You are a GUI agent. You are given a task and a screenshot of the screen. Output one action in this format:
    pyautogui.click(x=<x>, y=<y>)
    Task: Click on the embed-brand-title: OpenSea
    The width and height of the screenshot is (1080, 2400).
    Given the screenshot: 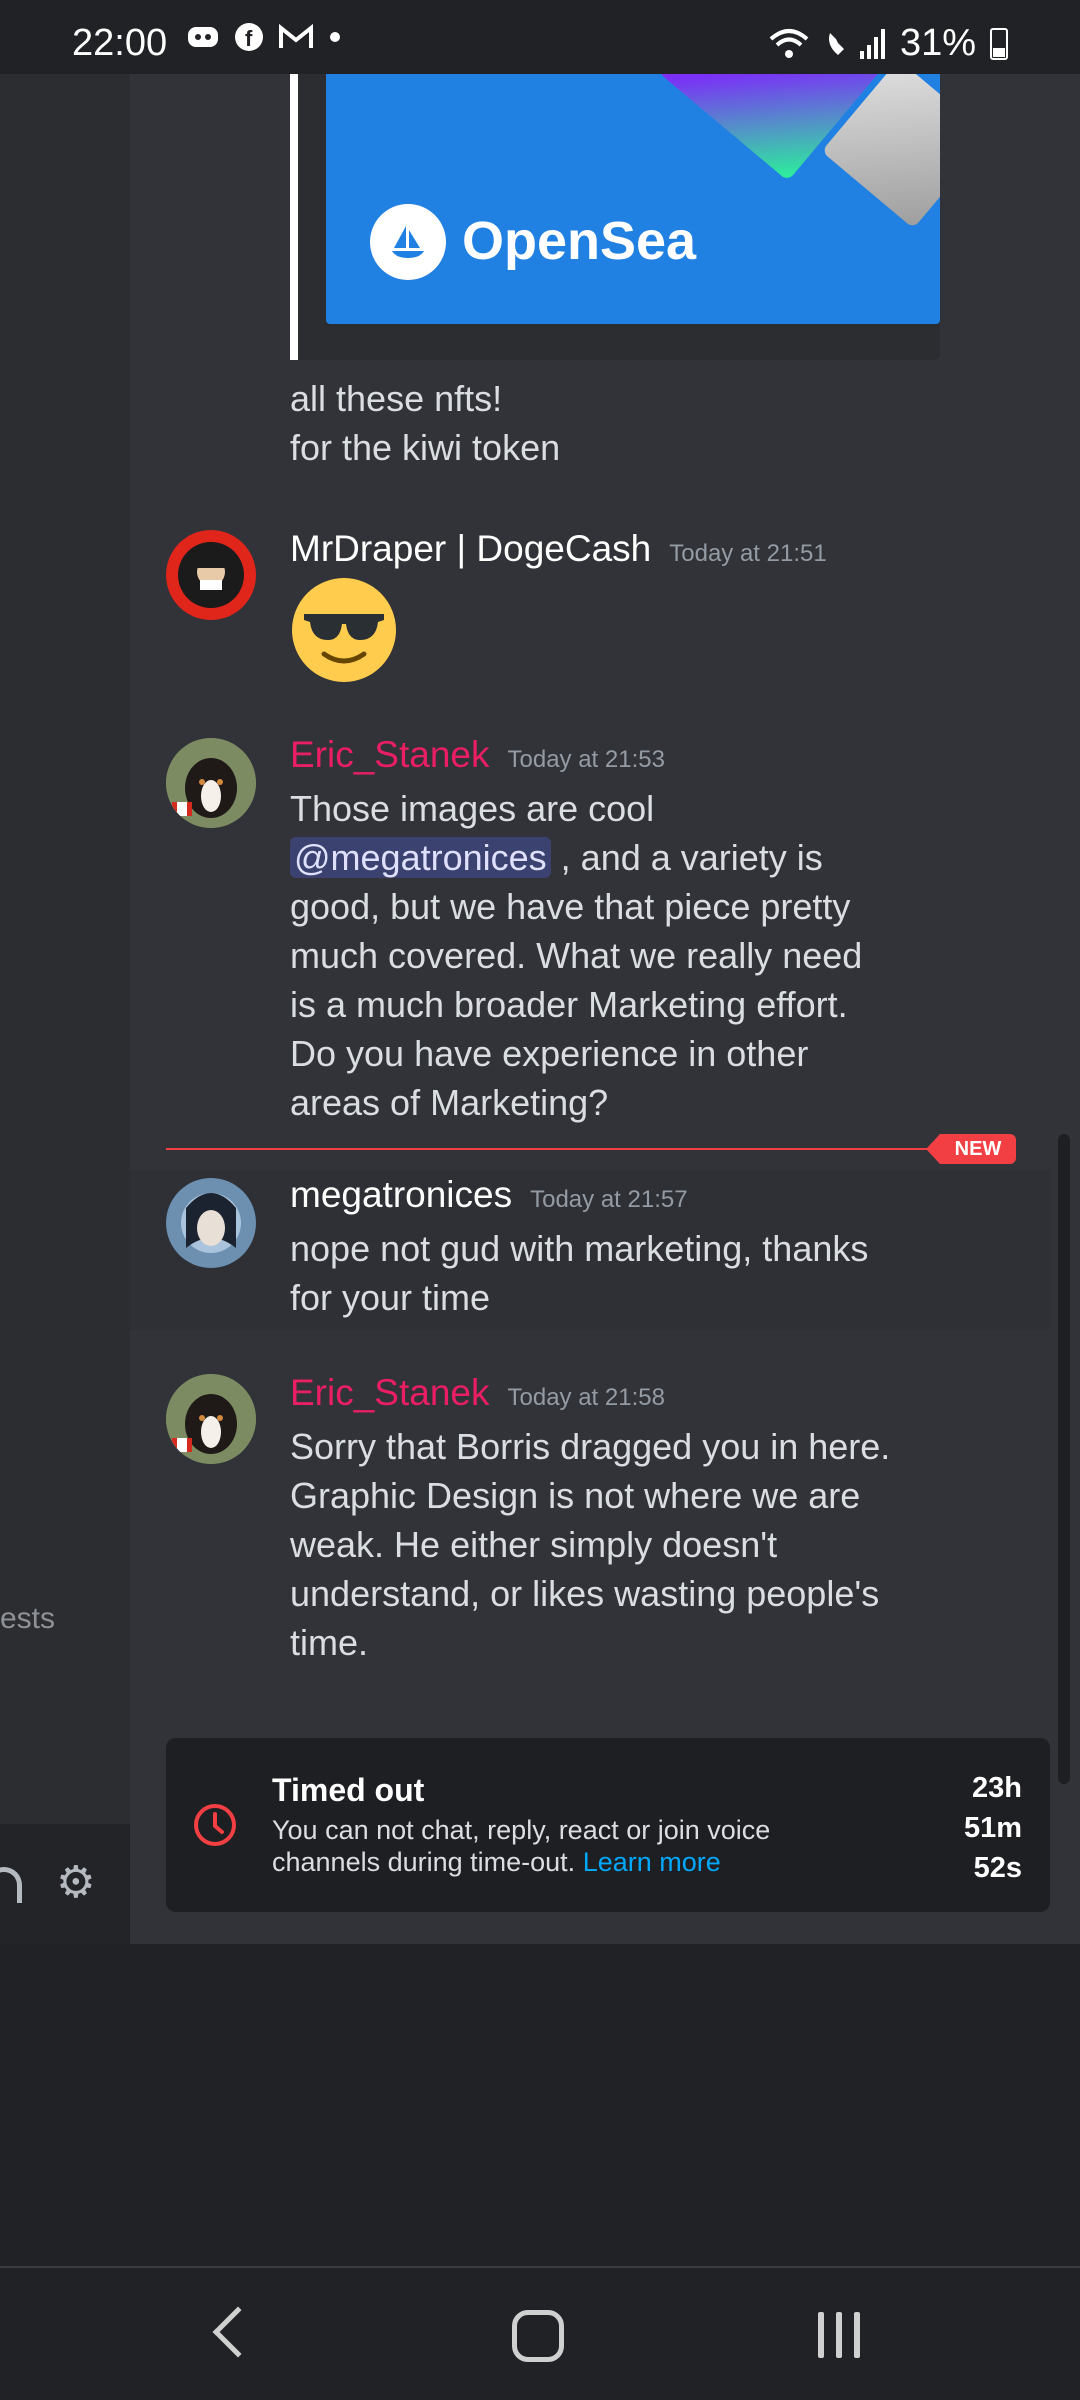 What is the action you would take?
    pyautogui.click(x=579, y=241)
    